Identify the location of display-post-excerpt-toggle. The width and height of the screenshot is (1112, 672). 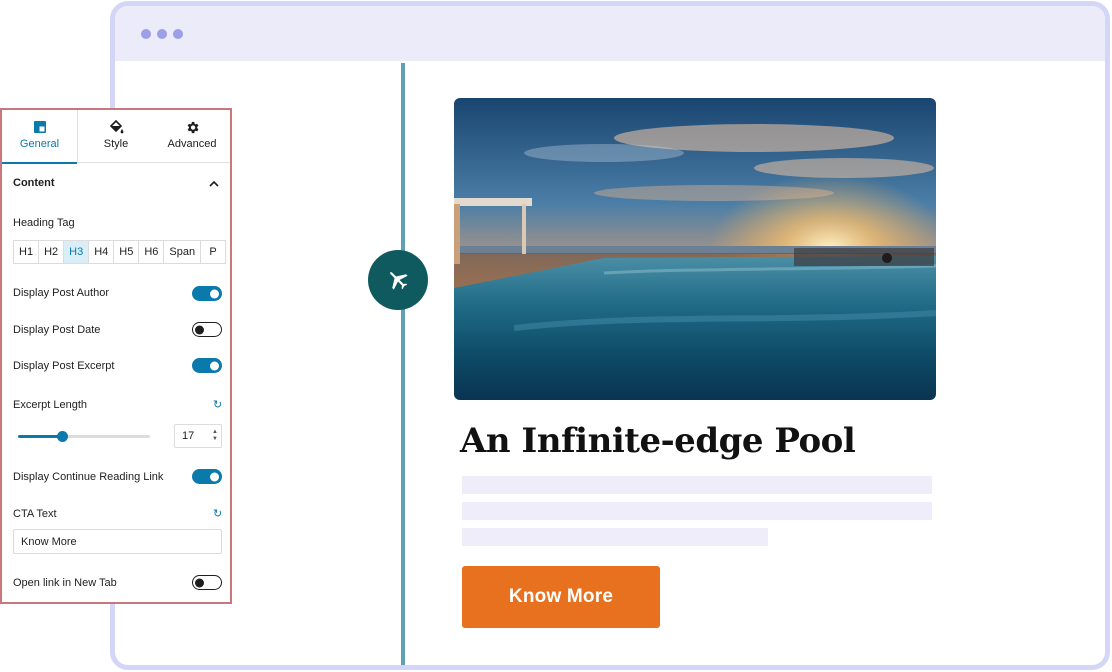
(207, 365).